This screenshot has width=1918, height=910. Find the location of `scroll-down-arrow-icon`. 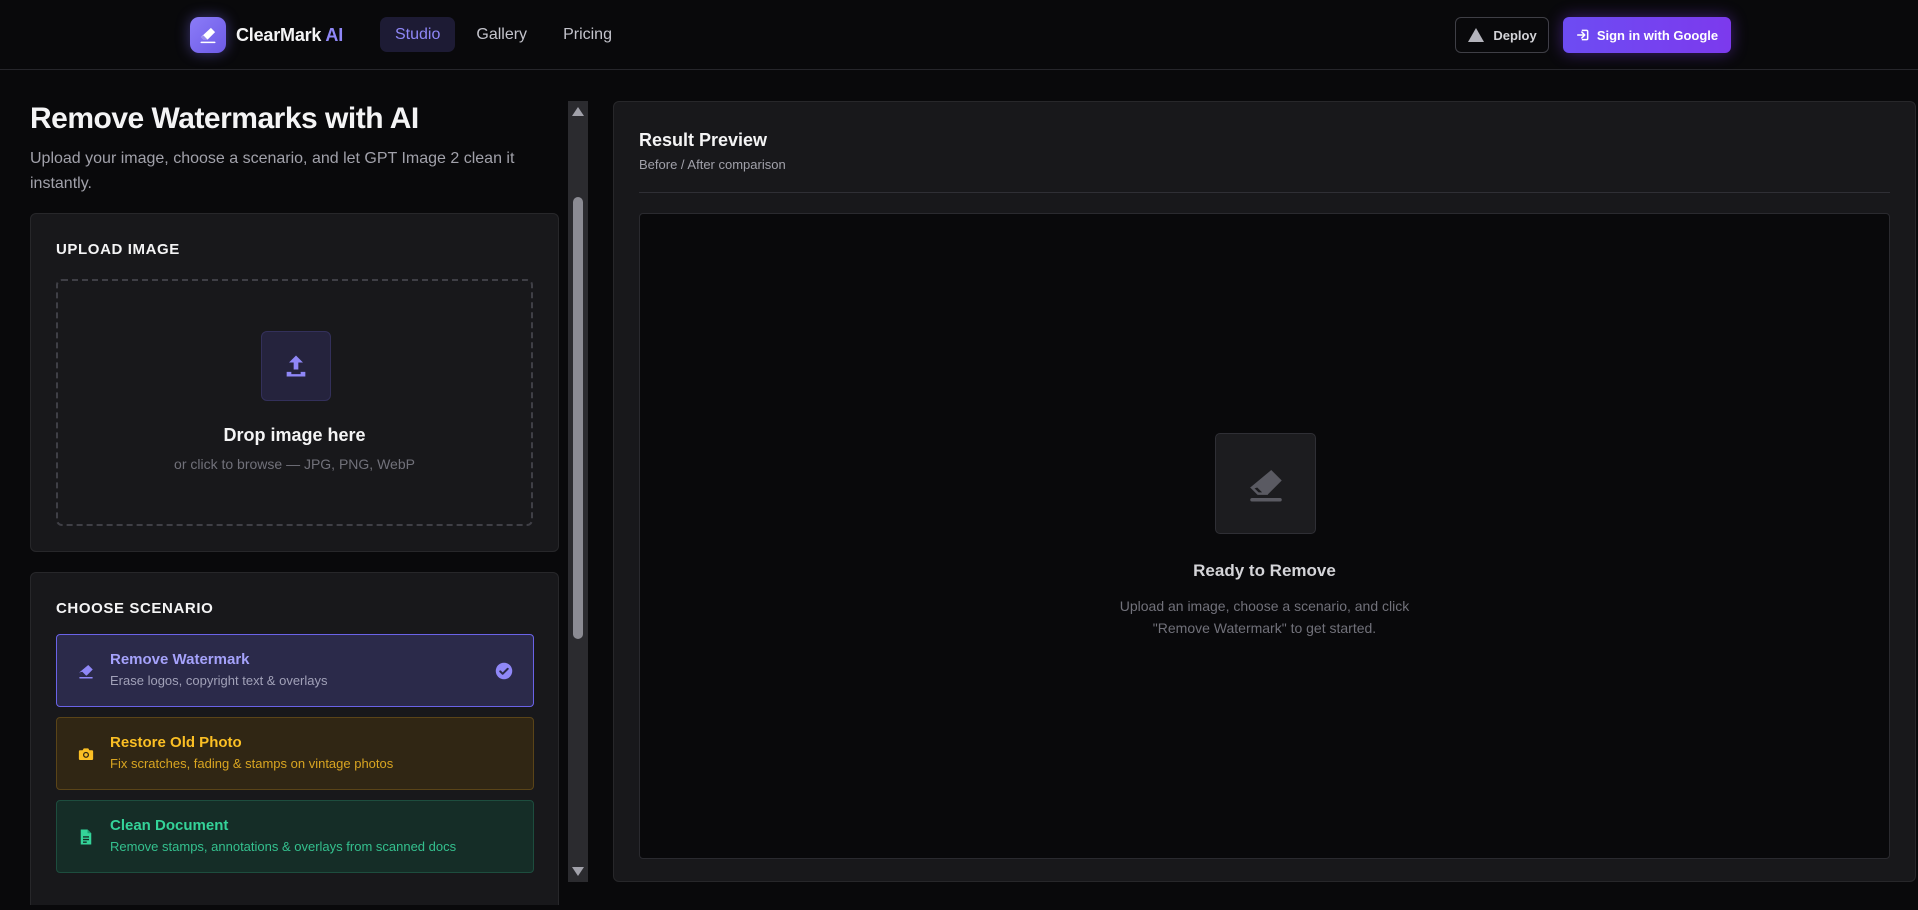

scroll-down-arrow-icon is located at coordinates (578, 871).